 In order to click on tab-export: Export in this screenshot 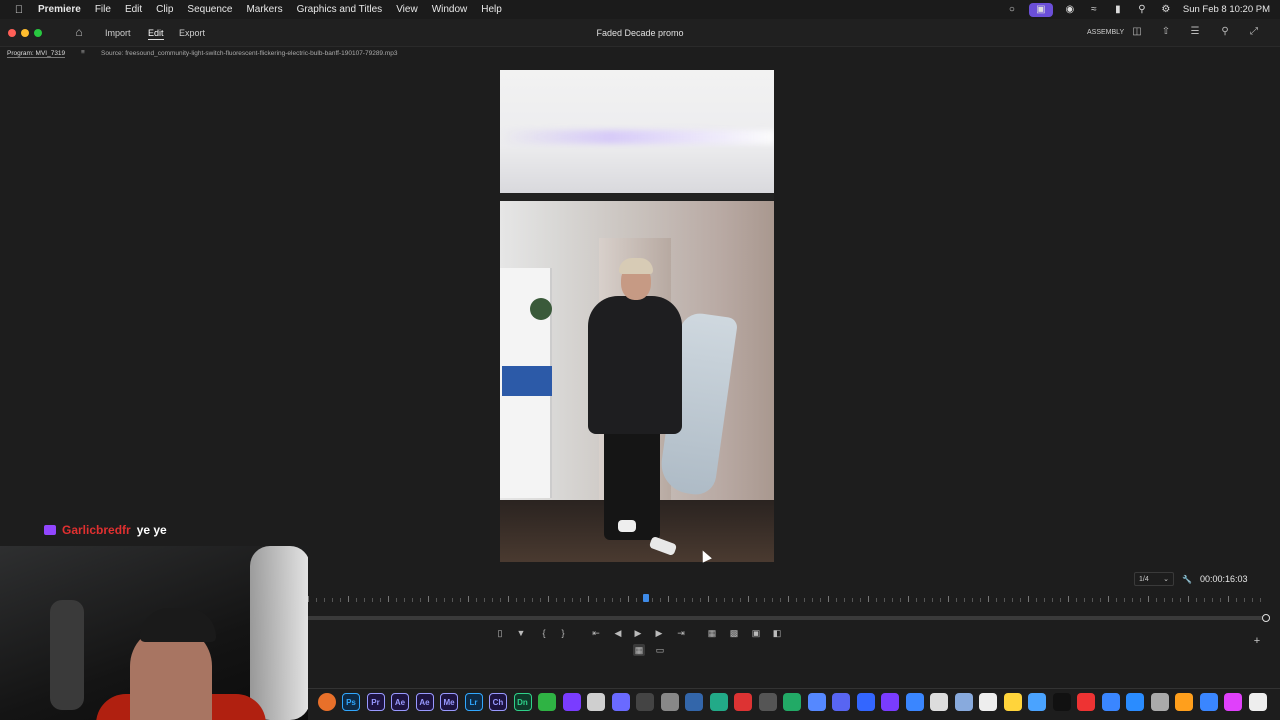, I will do `click(192, 33)`.